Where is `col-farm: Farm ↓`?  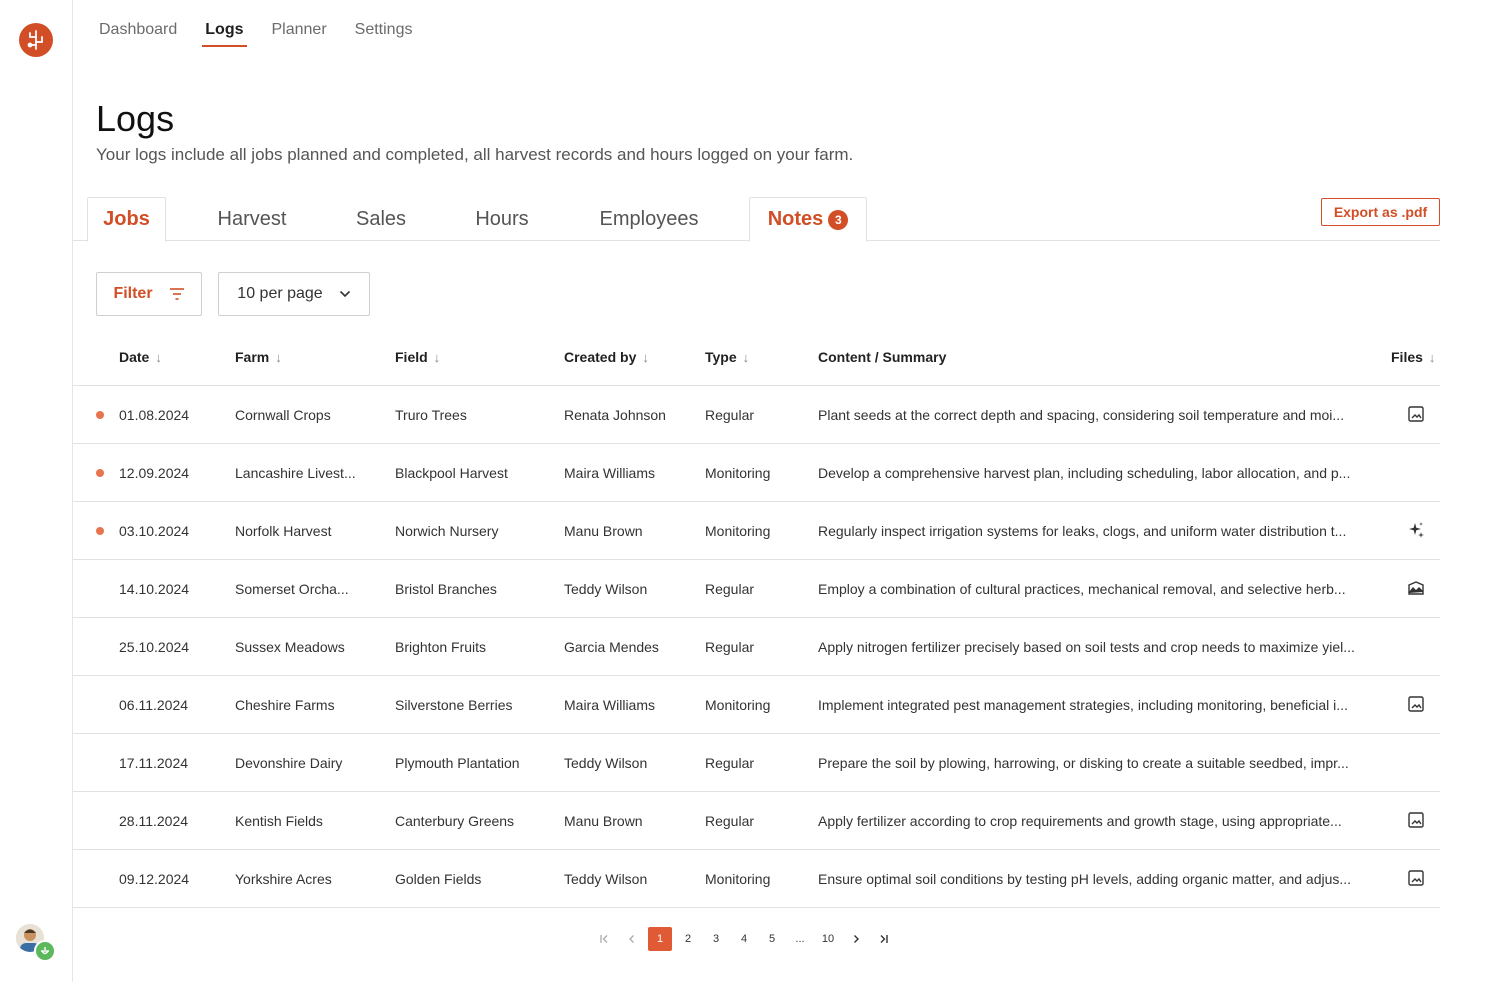 col-farm: Farm ↓ is located at coordinates (258, 357).